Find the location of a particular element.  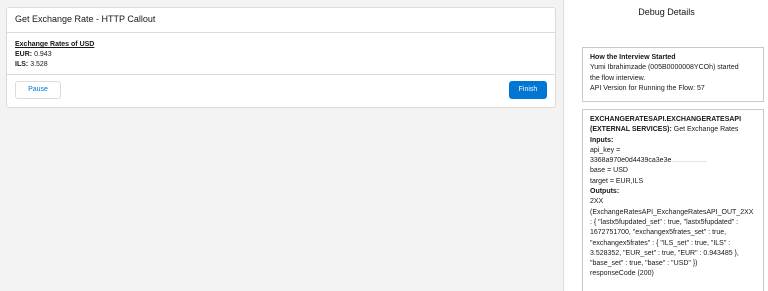

callout-heading-2: (EXTERNAL SERVICES): Get Exchange Rates is located at coordinates (673, 130).